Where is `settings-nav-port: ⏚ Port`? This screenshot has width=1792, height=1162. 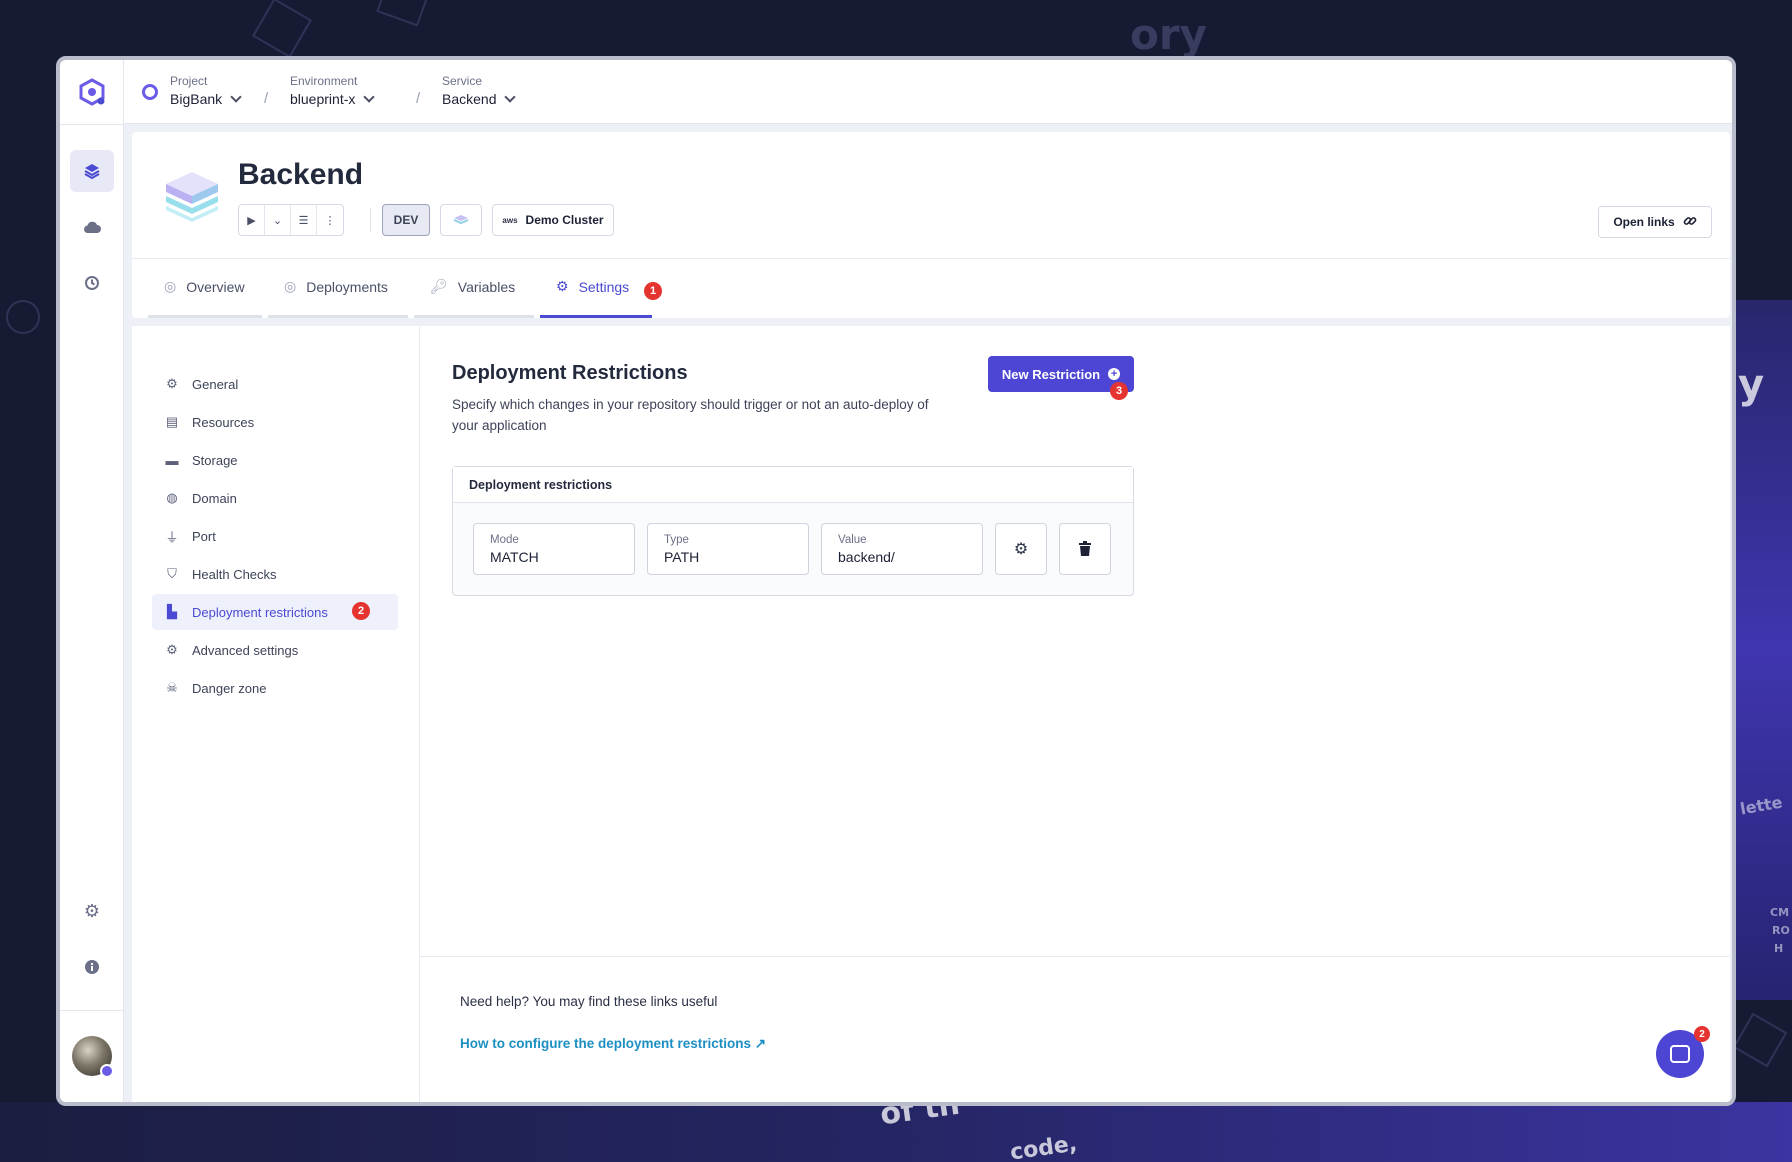
settings-nav-port: ⏚ Port is located at coordinates (275, 536).